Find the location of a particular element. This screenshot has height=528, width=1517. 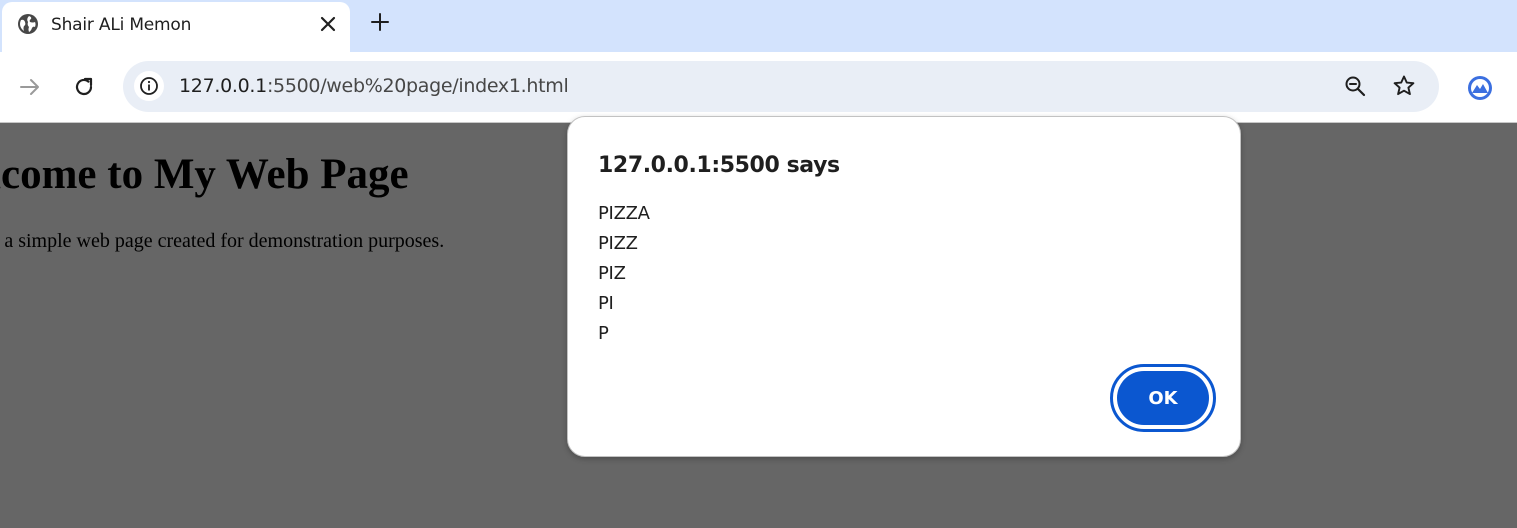

url-text: 127.0.0.1:5500/web%20page/index1.html is located at coordinates (374, 86).